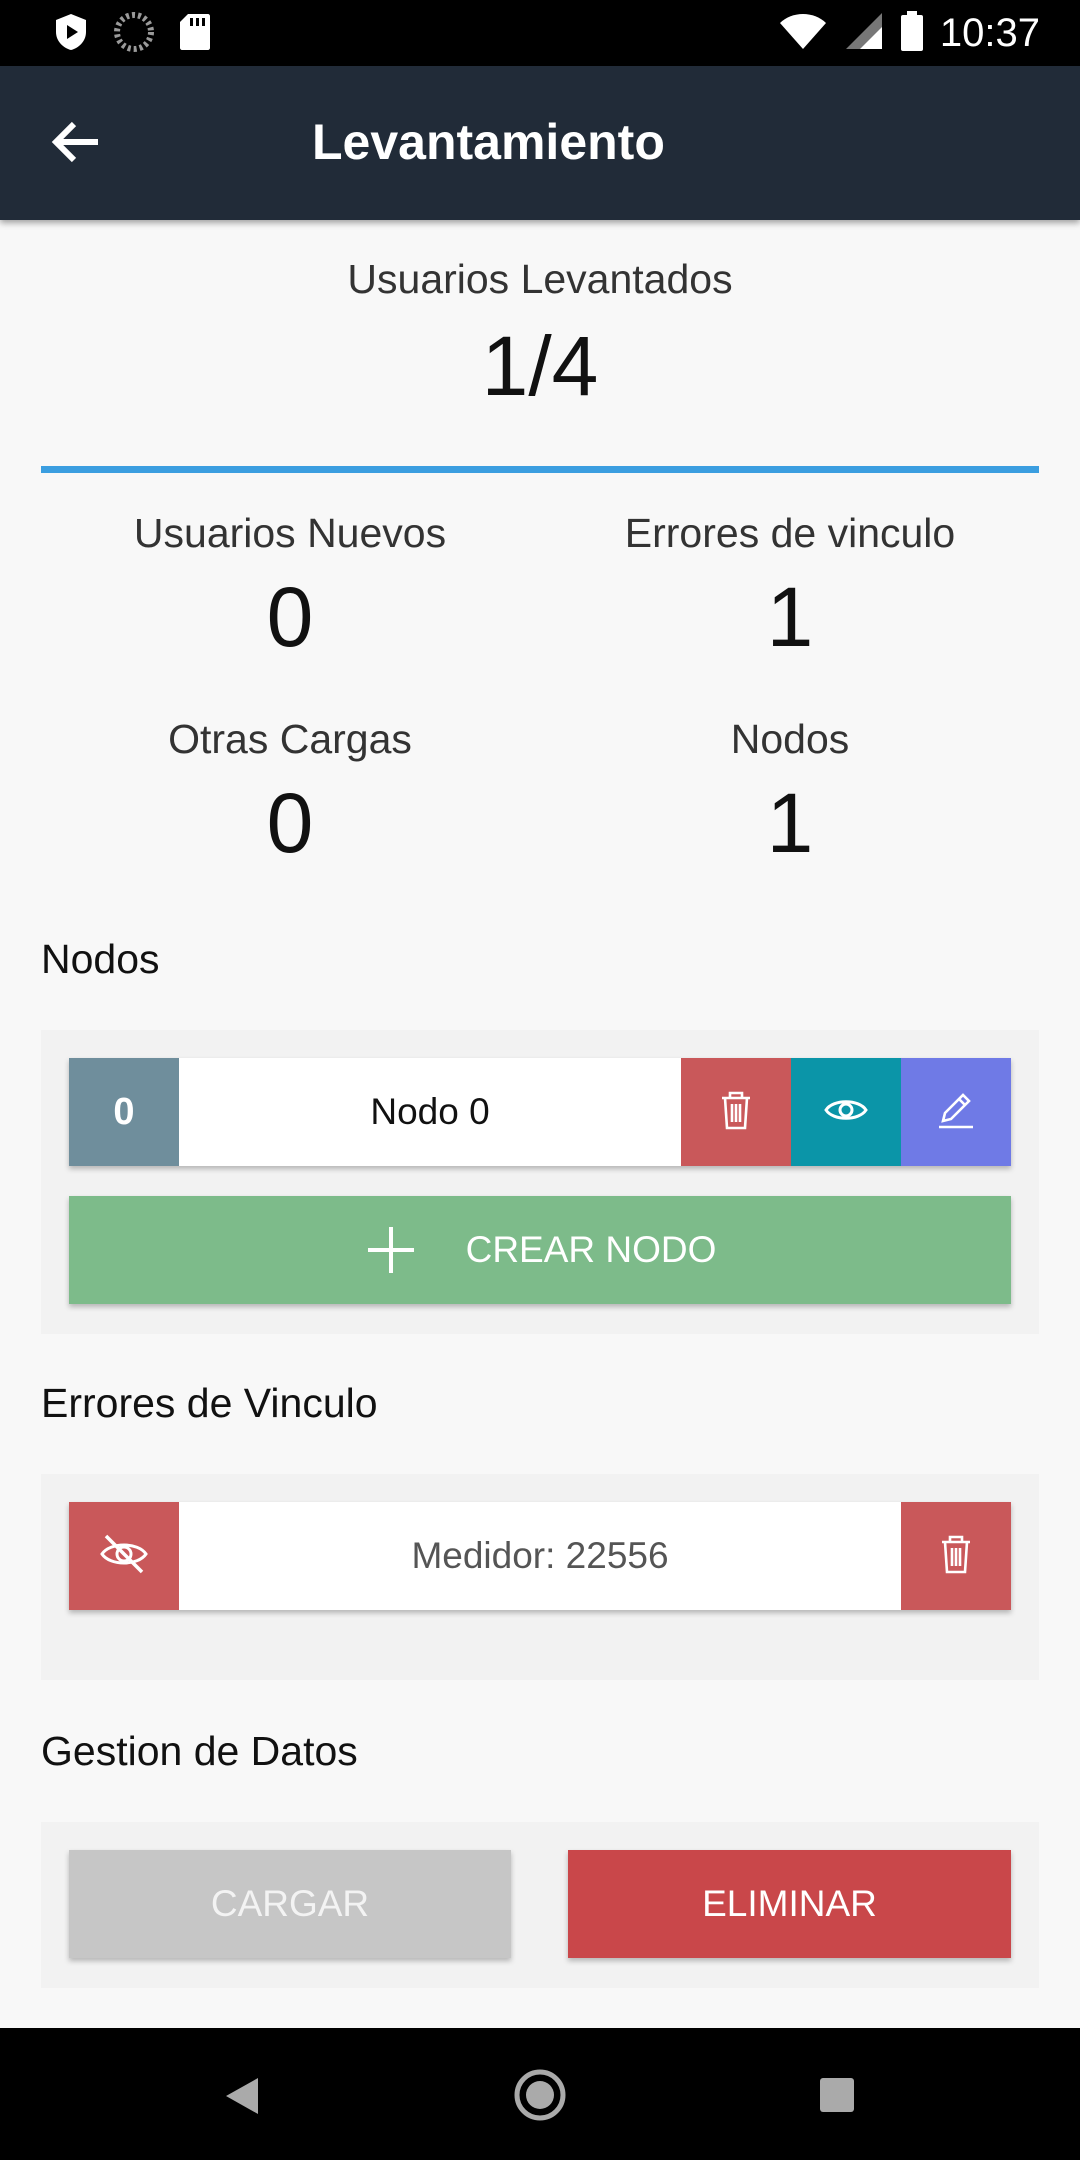 Image resolution: width=1080 pixels, height=2160 pixels. What do you see at coordinates (540, 366) in the screenshot?
I see `usuarios-levantados-value: 1/4` at bounding box center [540, 366].